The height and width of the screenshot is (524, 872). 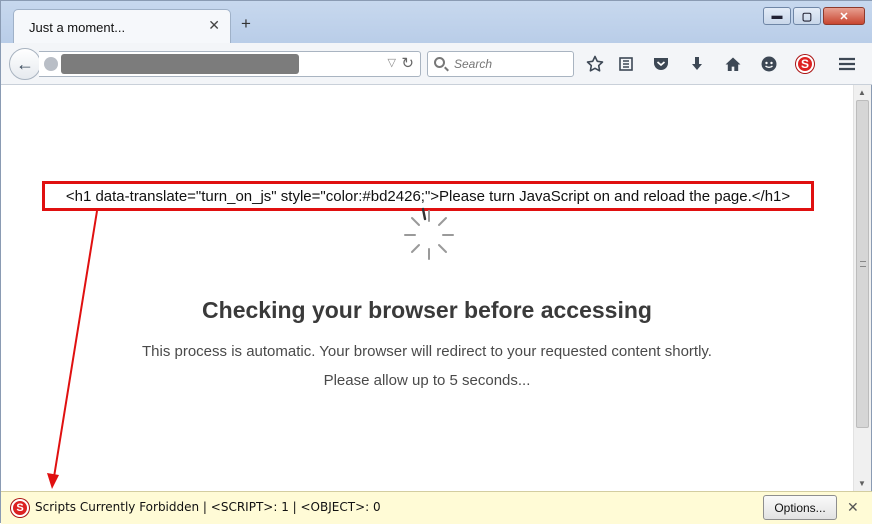 What do you see at coordinates (733, 64) in the screenshot?
I see `home-icon` at bounding box center [733, 64].